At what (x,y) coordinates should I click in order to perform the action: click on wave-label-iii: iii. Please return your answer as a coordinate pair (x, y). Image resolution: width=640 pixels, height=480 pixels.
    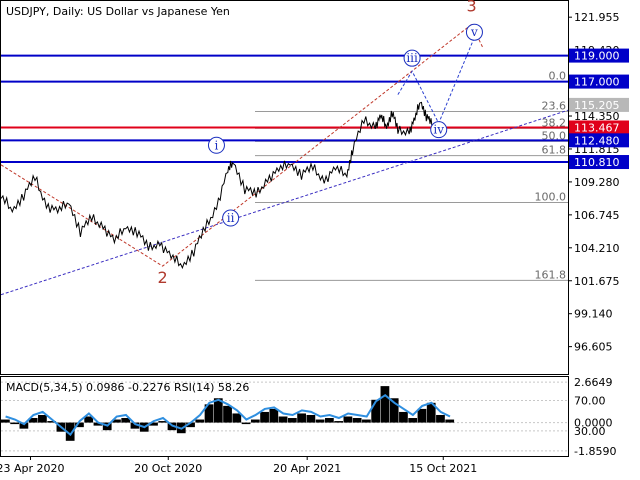
    Looking at the image, I should click on (412, 58).